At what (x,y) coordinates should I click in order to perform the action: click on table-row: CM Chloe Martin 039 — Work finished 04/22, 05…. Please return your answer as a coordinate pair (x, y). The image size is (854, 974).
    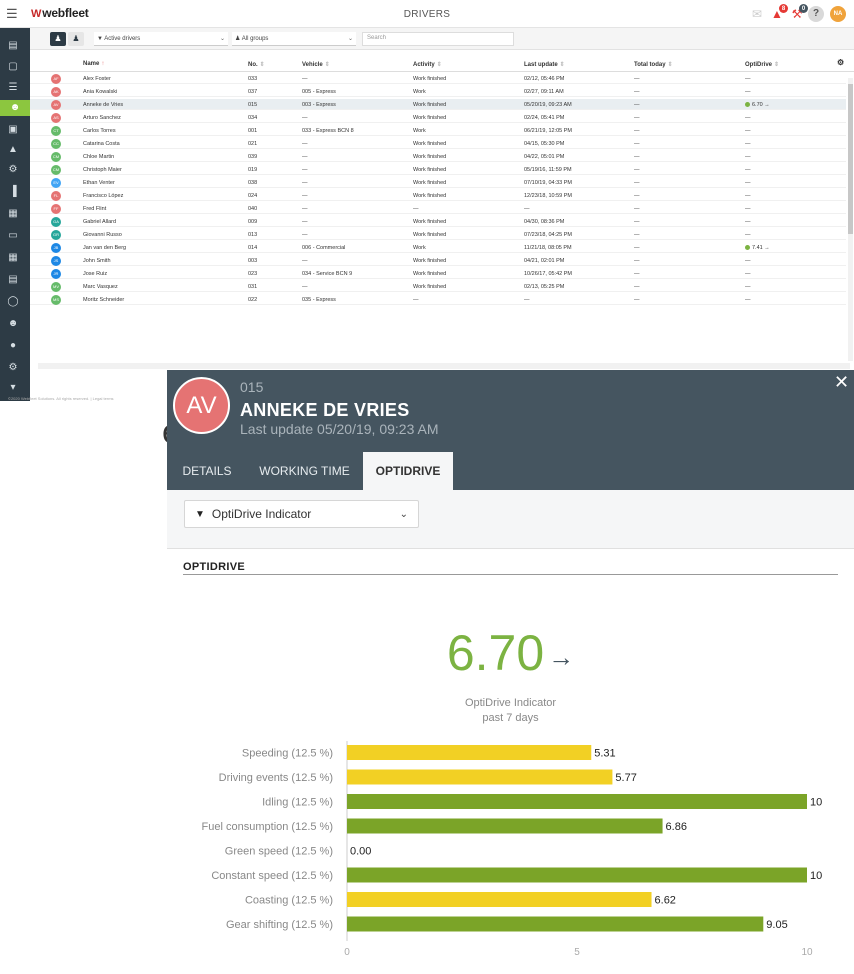
    Looking at the image, I should click on (438, 156).